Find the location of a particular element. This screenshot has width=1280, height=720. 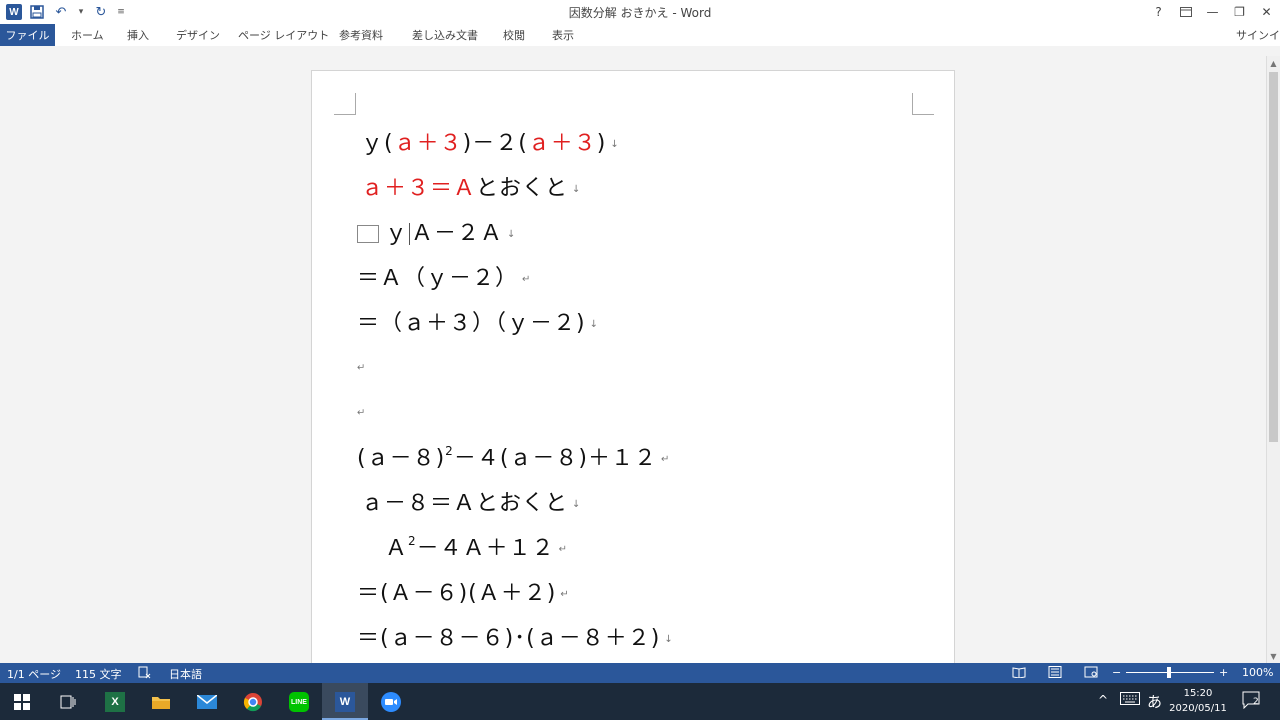

doc-line-1: ｙ(ａ＋３)－２(ａ＋３) ↓ is located at coordinates (490, 141).